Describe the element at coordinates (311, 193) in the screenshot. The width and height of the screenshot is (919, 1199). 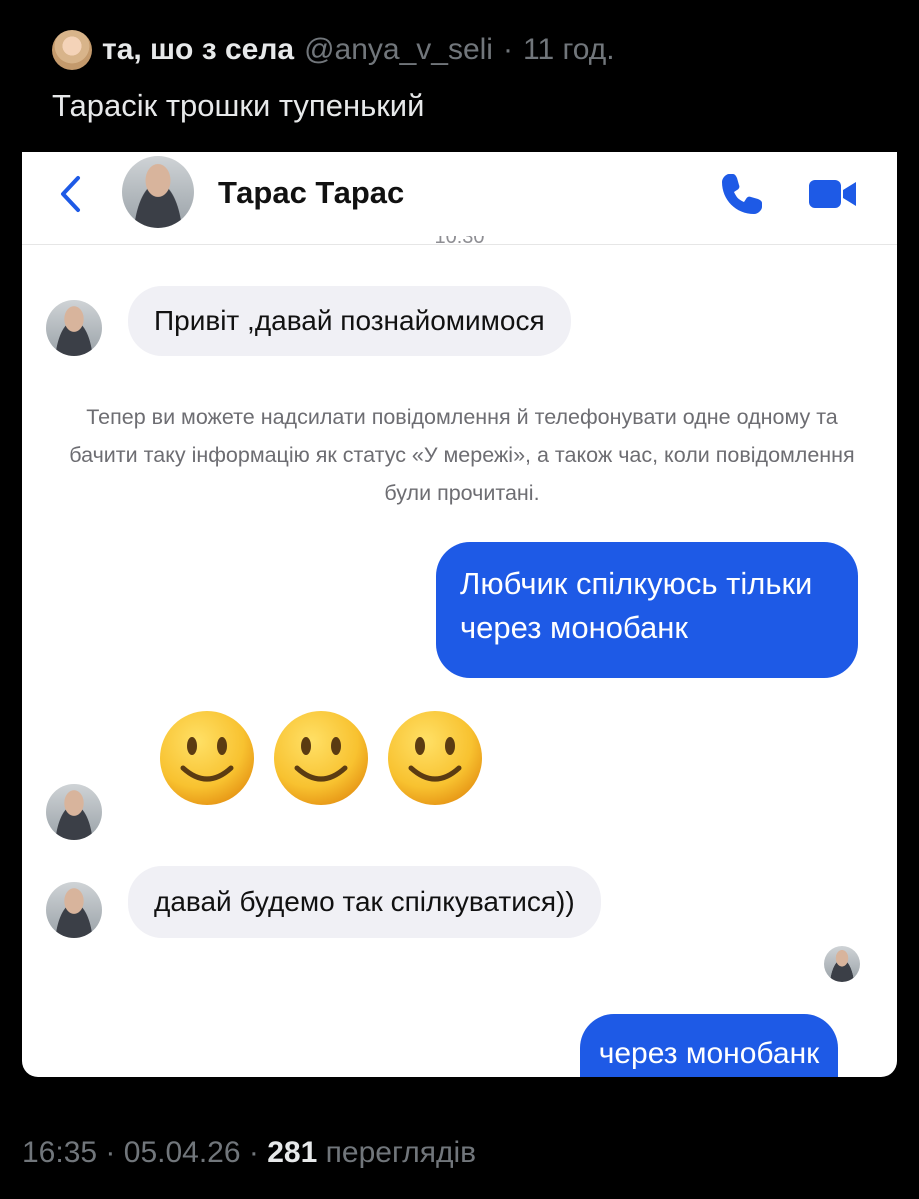
I see `contact-name: Тарас Тарас` at that location.